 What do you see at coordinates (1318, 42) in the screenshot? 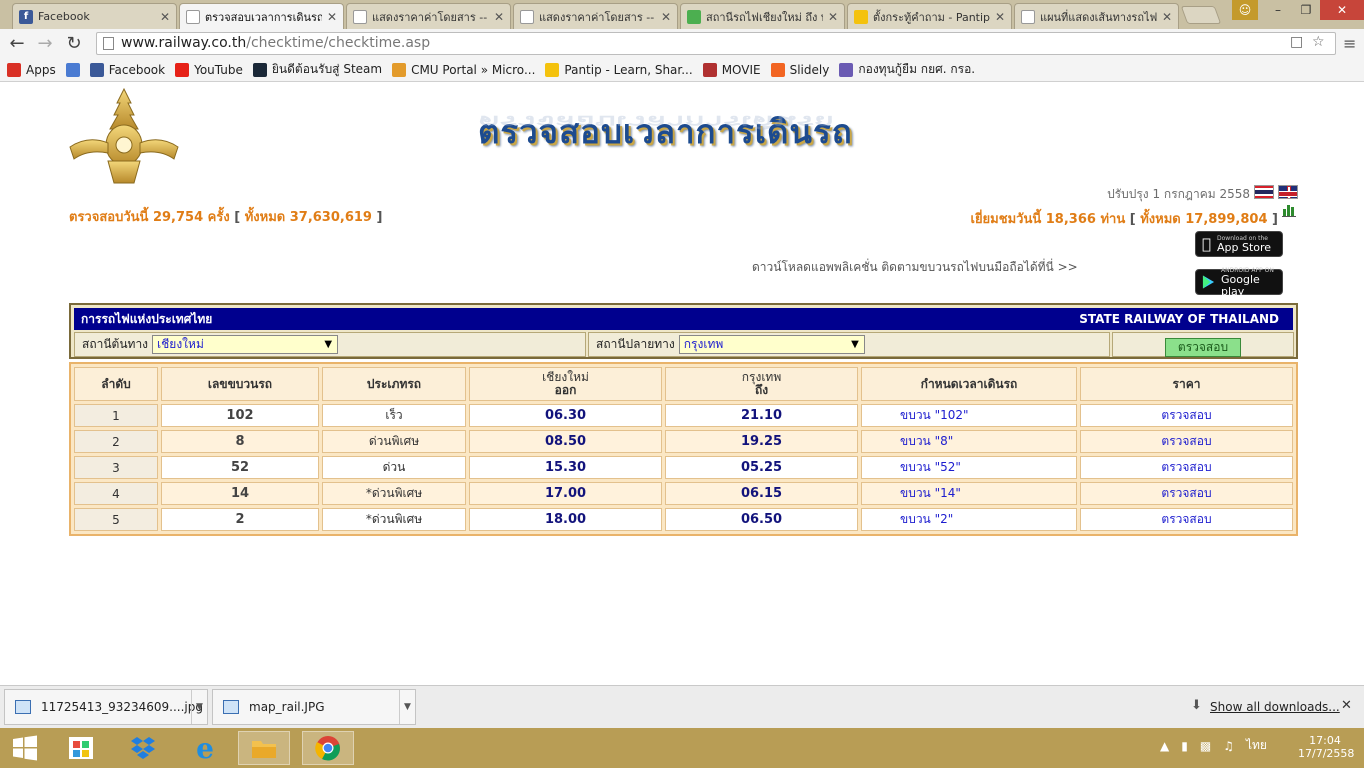
I see `bookmark-star-icon: ☆` at bounding box center [1318, 42].